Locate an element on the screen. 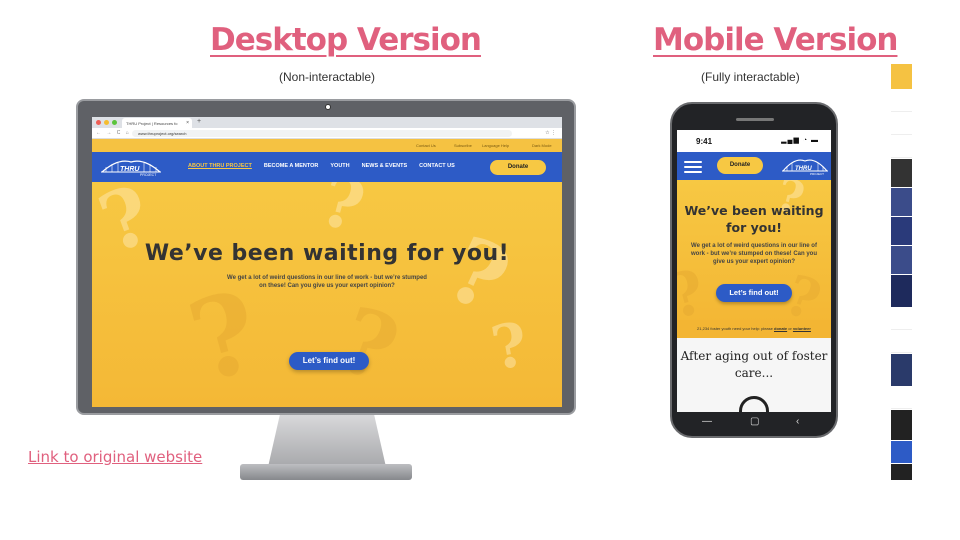 The height and width of the screenshot is (540, 960). browser-url-bar: ← → C ⌂ www.thruproject.org/search ☆ ⋮ is located at coordinates (327, 133).